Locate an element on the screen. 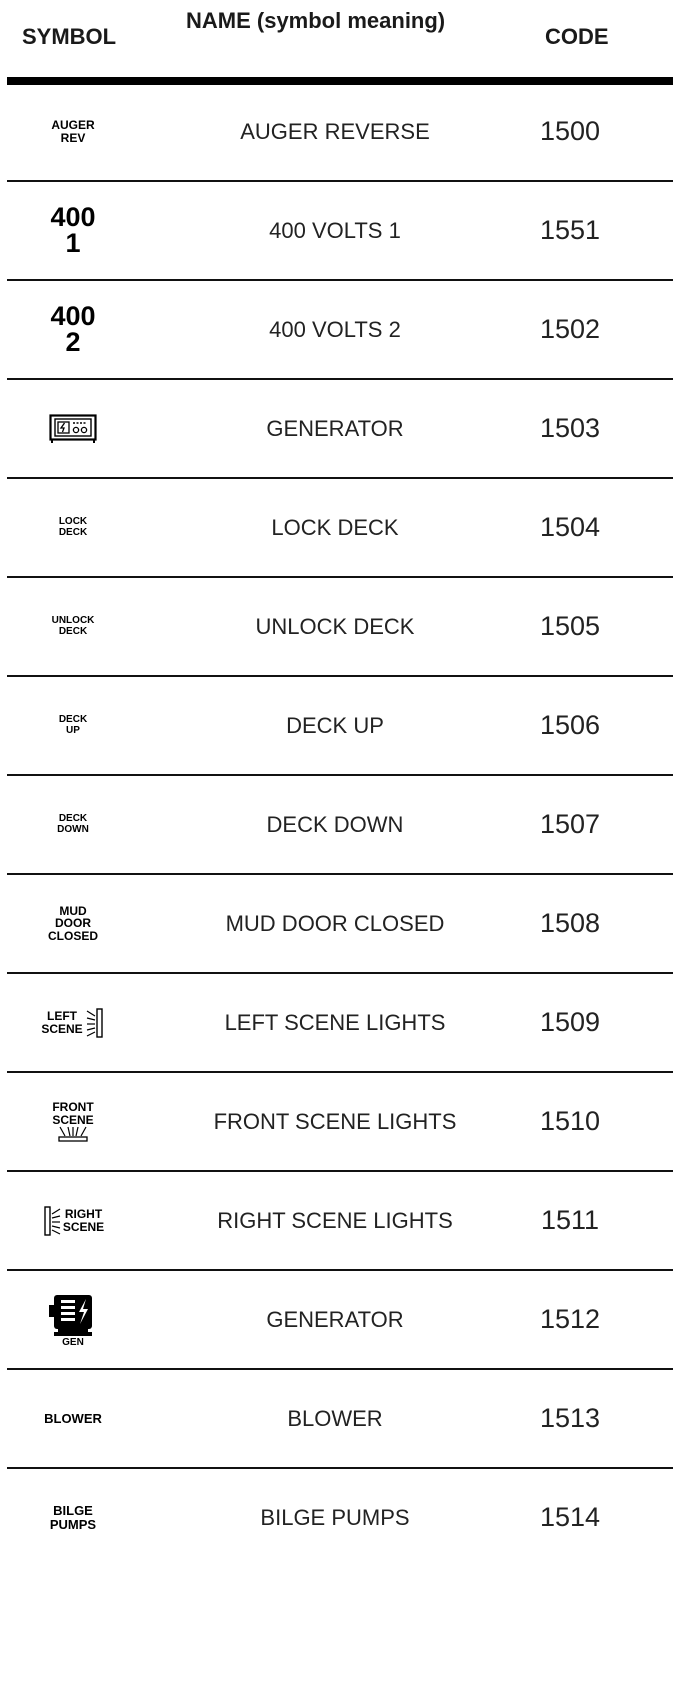  table-row: 400 1 400 VOLTS 1 1551 is located at coordinates (336, 231).